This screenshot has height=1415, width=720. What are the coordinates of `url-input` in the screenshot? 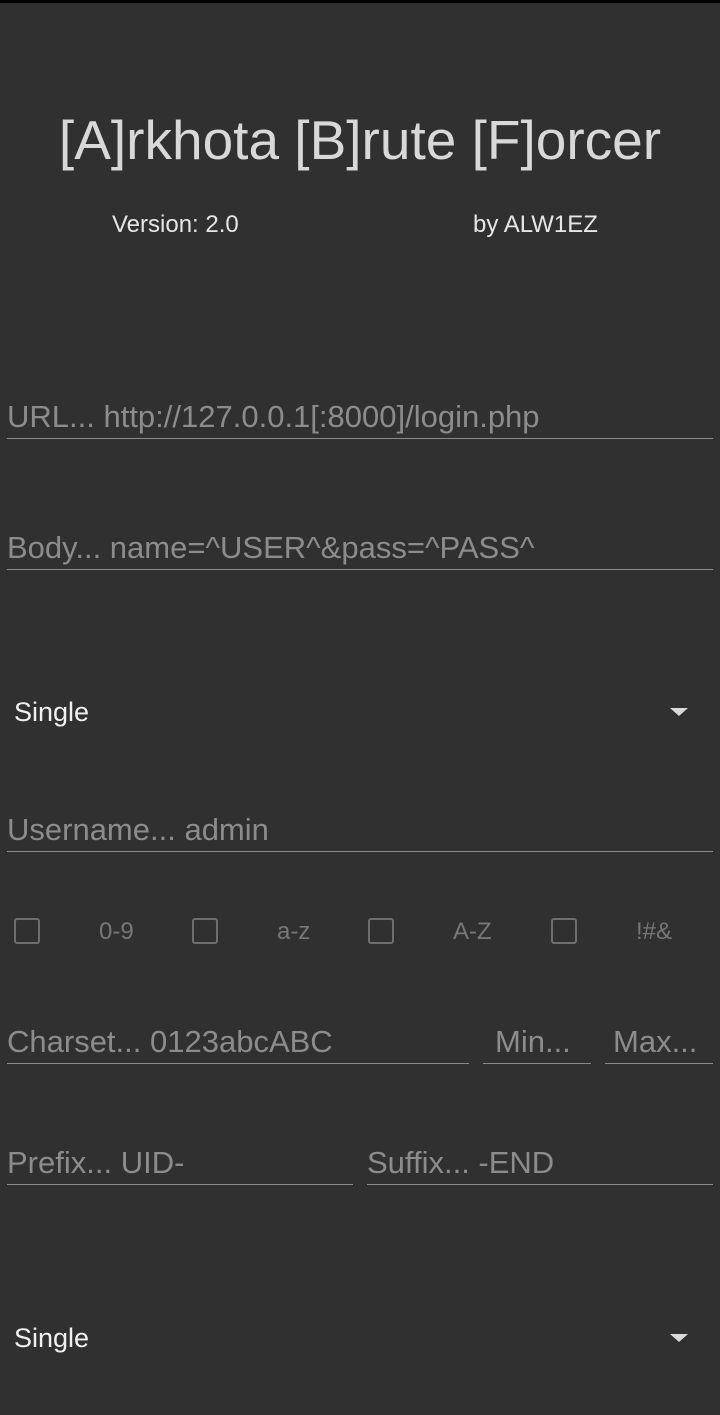 It's located at (360, 416).